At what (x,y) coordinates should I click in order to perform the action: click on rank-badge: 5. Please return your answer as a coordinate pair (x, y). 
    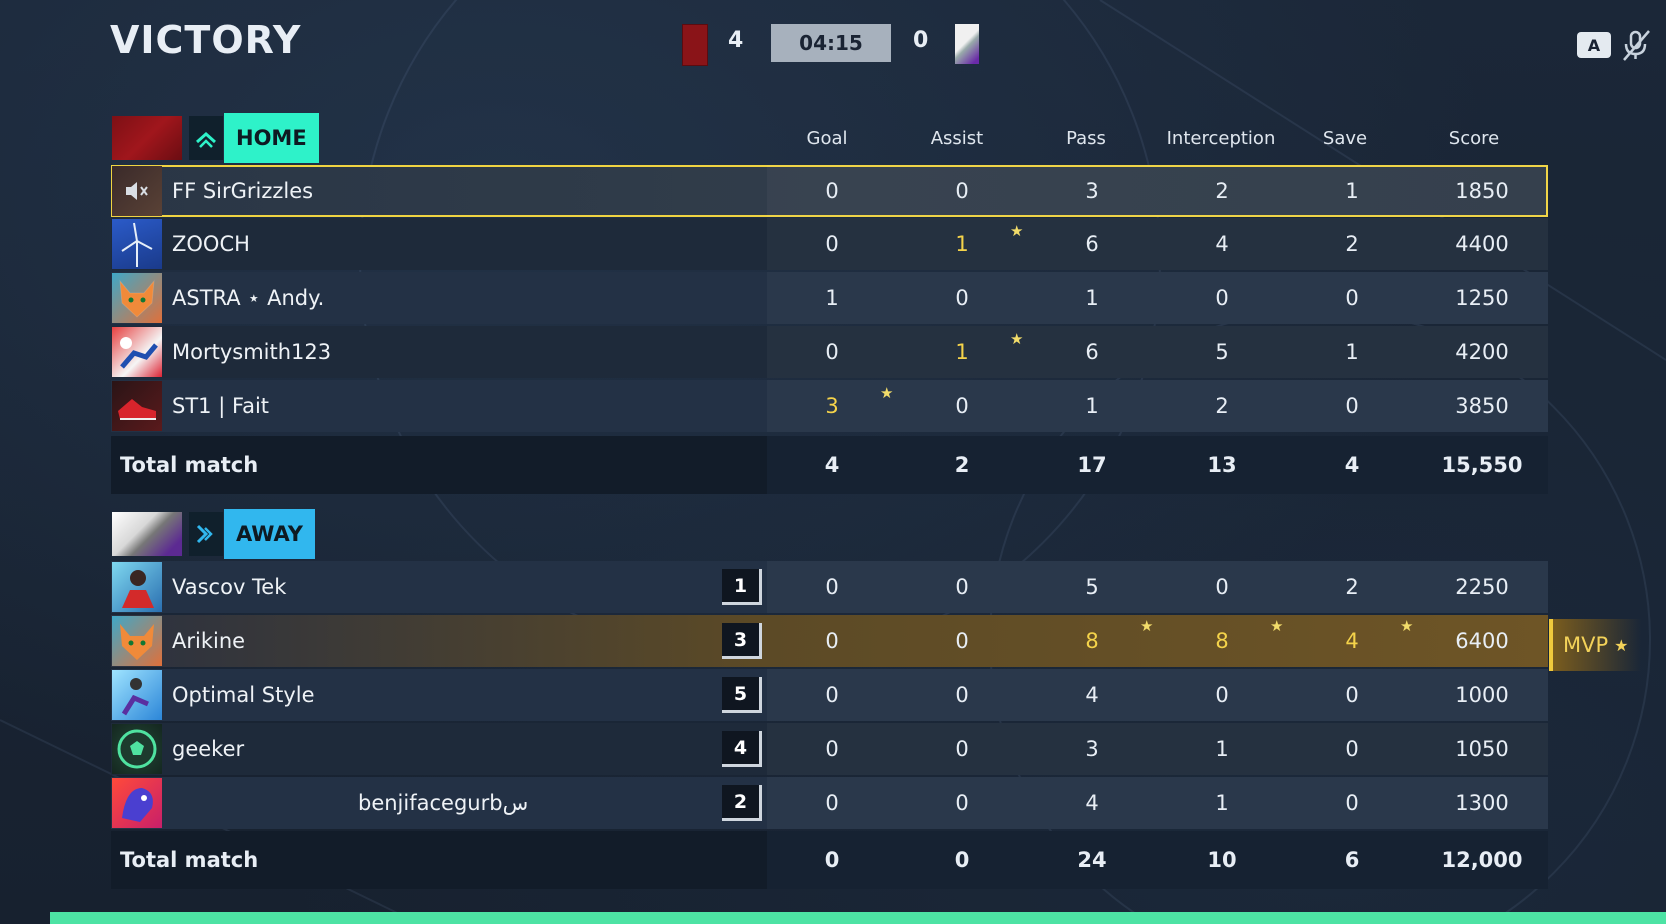
    Looking at the image, I should click on (742, 695).